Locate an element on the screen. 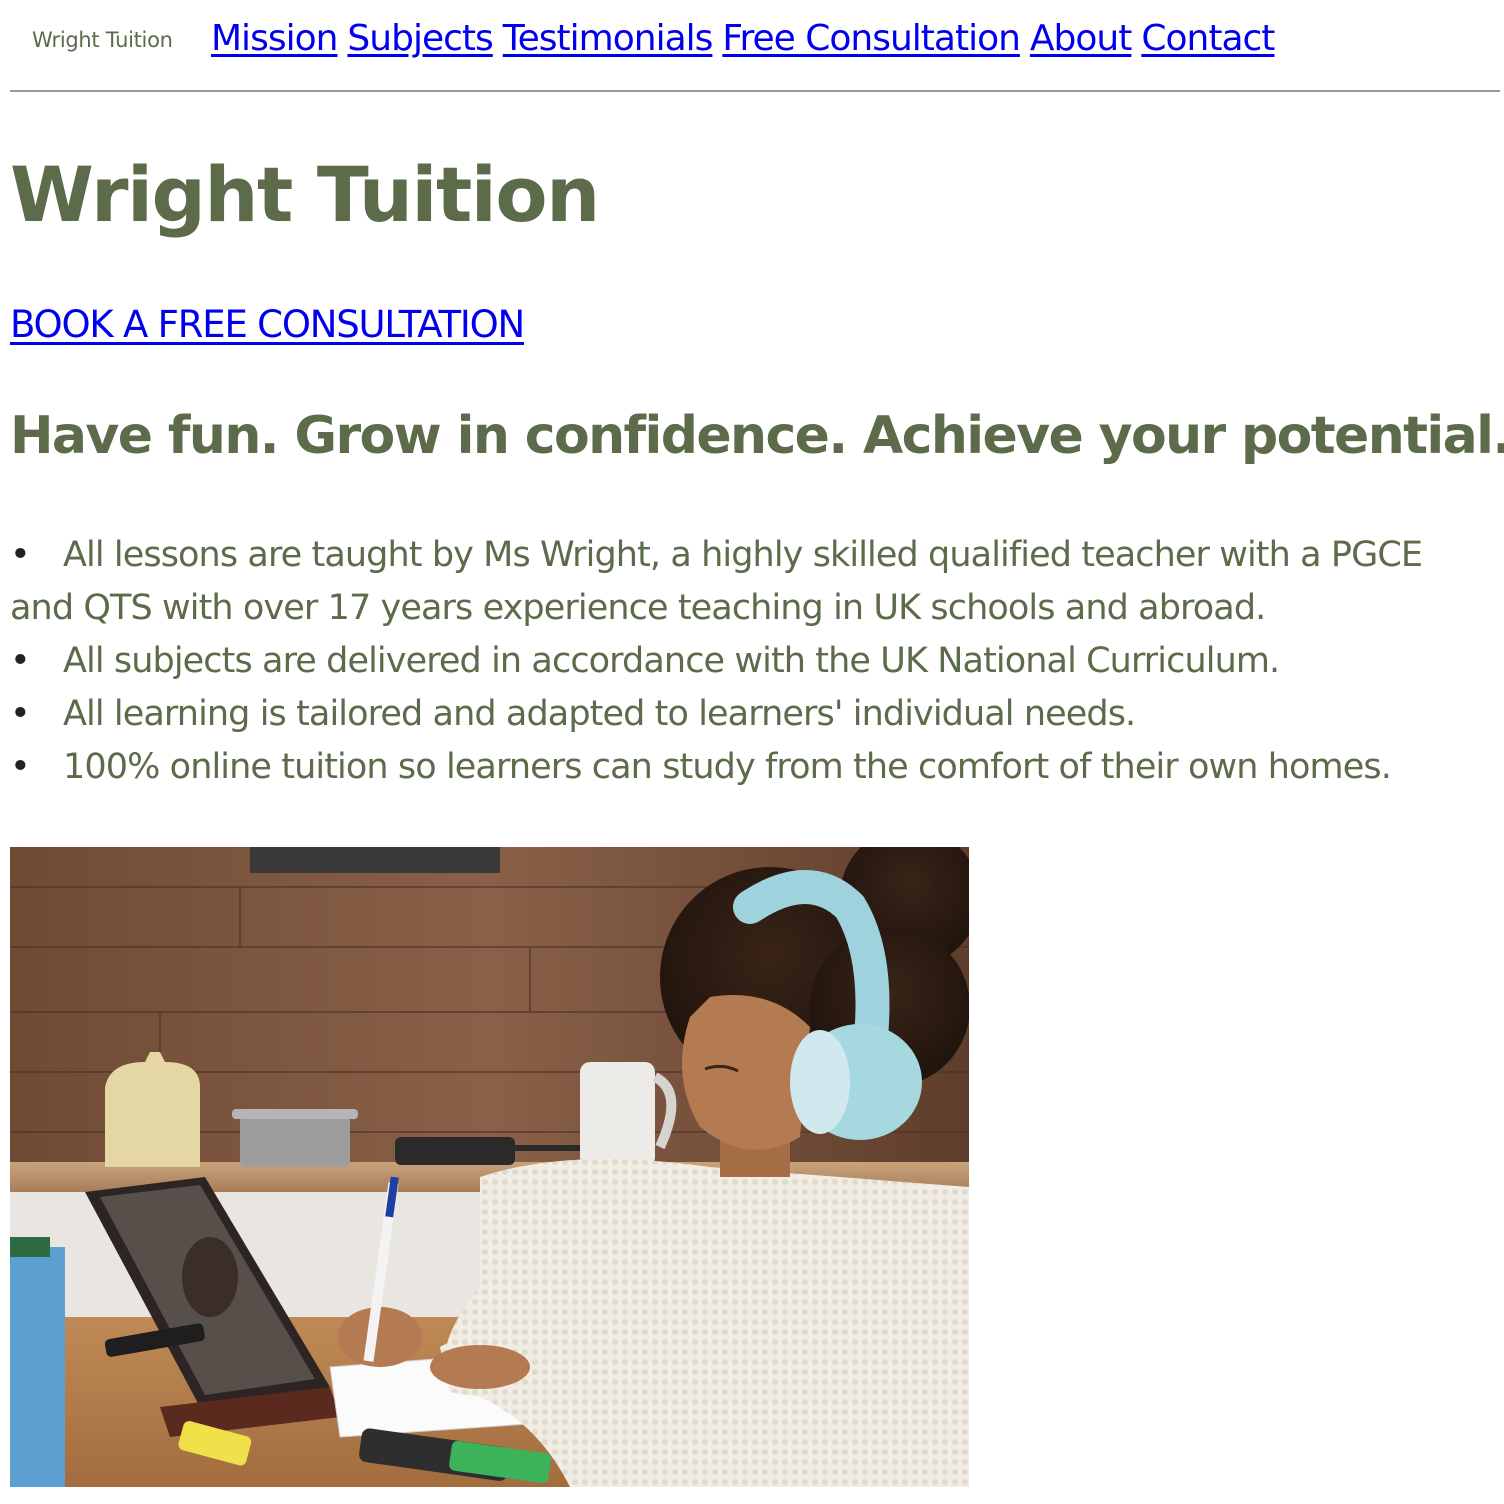  nav-link-free-consultation: Free Consultation is located at coordinates (871, 38).